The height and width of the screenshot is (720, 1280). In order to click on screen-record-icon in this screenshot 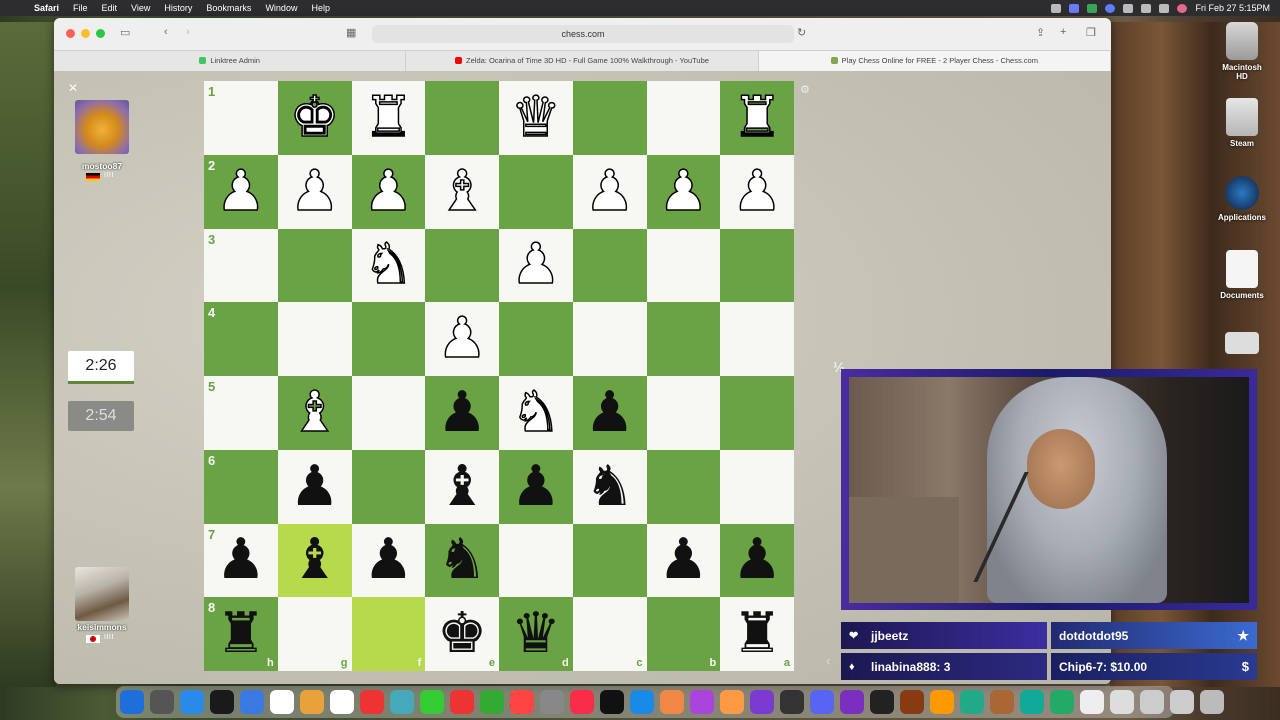, I will do `click(1074, 8)`.